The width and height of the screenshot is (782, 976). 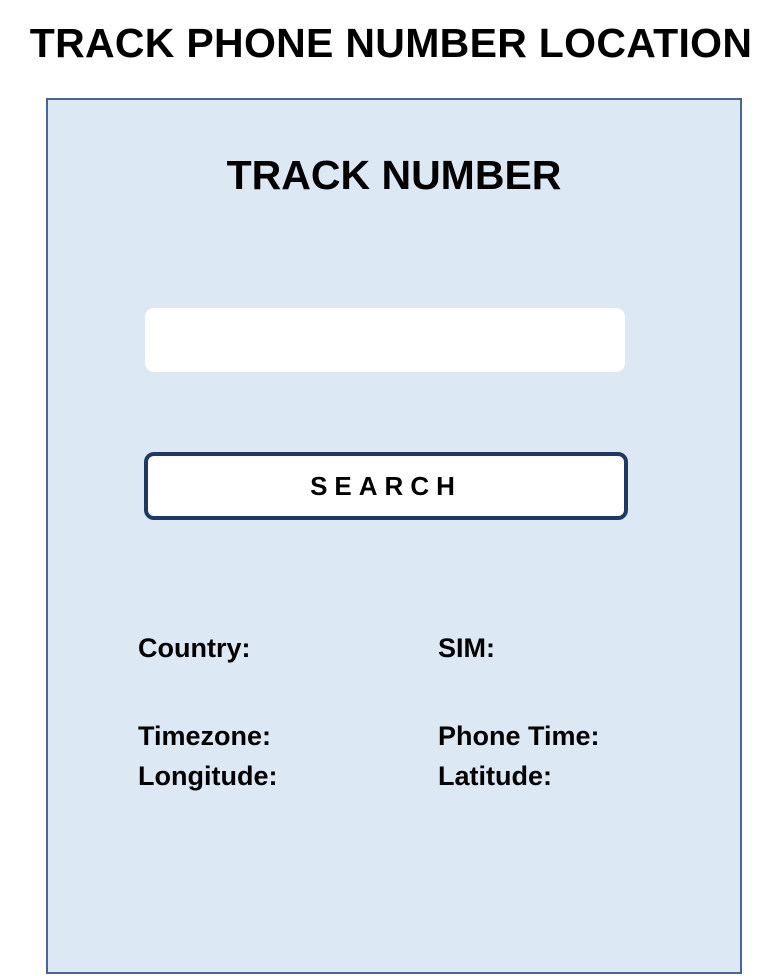 What do you see at coordinates (194, 648) in the screenshot?
I see `country-label: Country:` at bounding box center [194, 648].